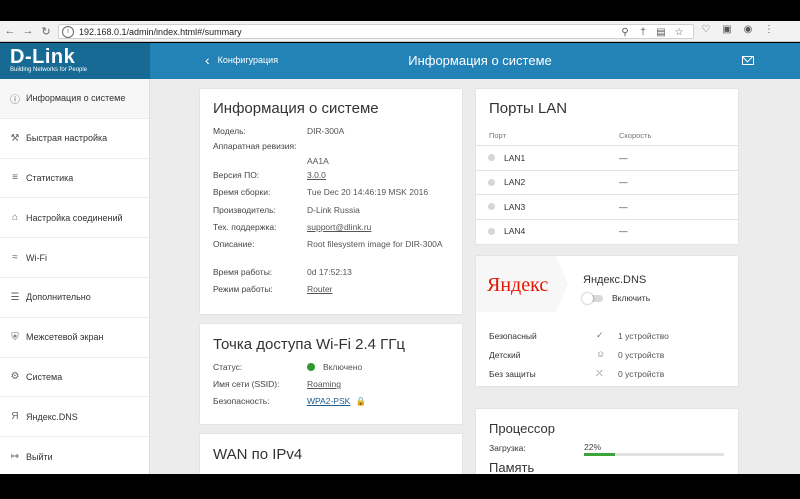  What do you see at coordinates (377, 367) in the screenshot?
I see `wifi-status-value: Включено` at bounding box center [377, 367].